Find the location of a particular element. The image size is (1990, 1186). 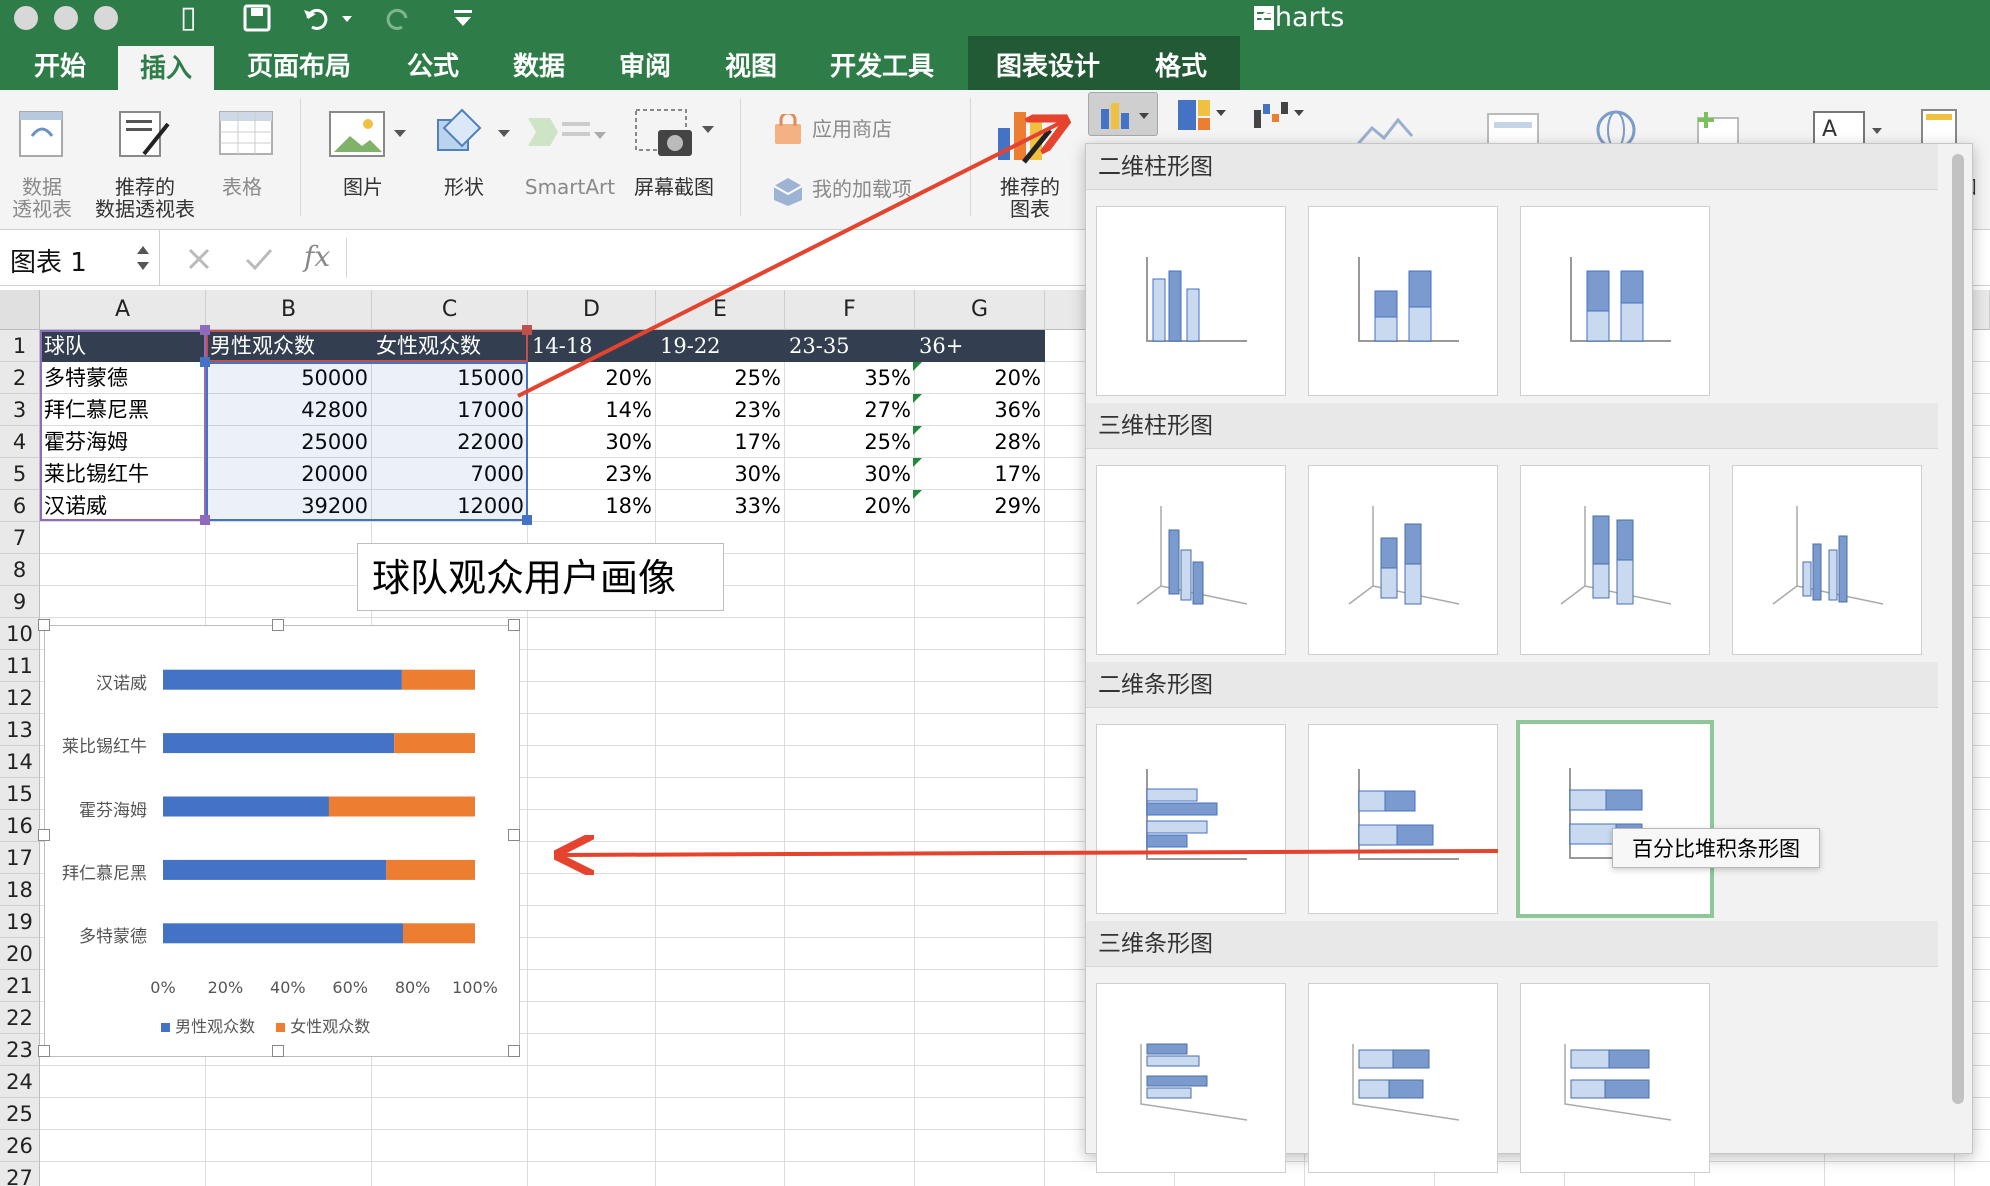

waterfall-chart-icon is located at coordinates (1278, 116).